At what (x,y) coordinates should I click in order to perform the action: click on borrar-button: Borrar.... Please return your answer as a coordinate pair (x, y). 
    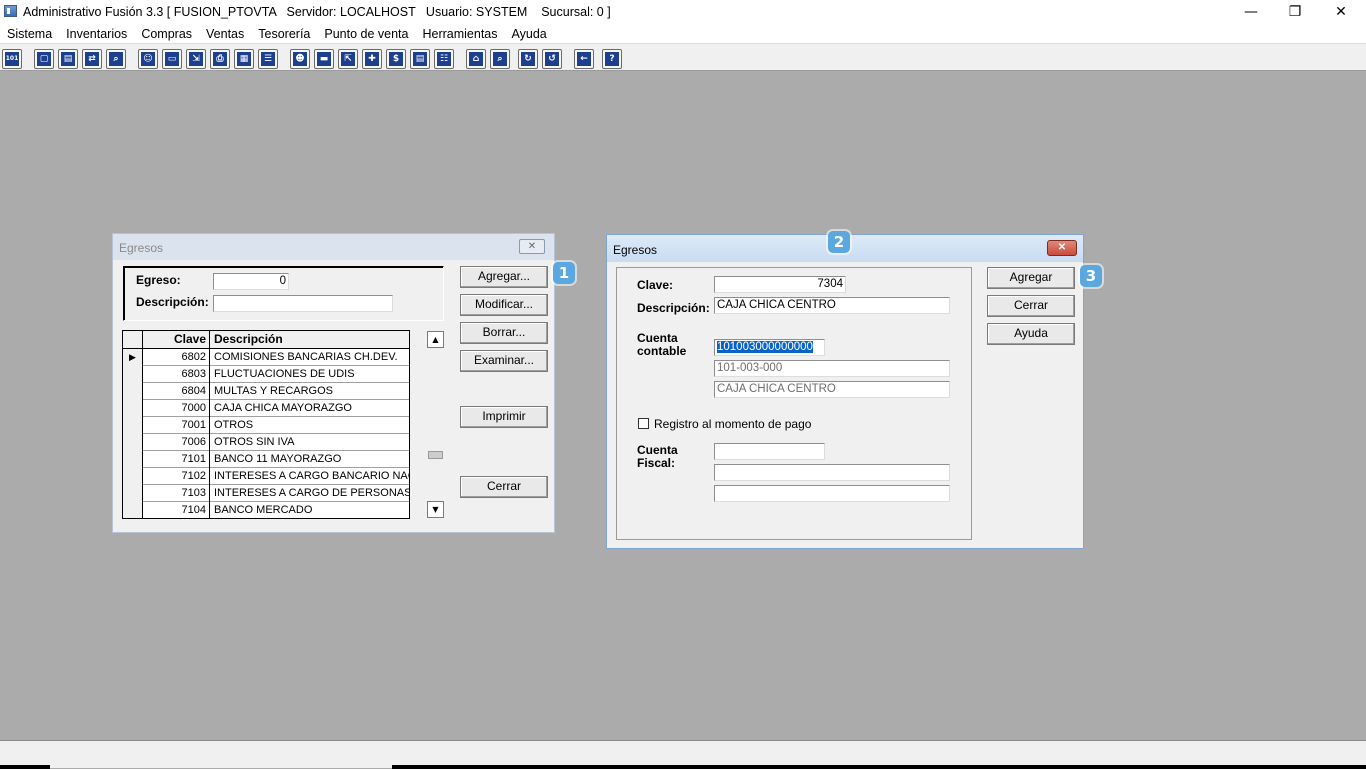
    Looking at the image, I should click on (504, 333).